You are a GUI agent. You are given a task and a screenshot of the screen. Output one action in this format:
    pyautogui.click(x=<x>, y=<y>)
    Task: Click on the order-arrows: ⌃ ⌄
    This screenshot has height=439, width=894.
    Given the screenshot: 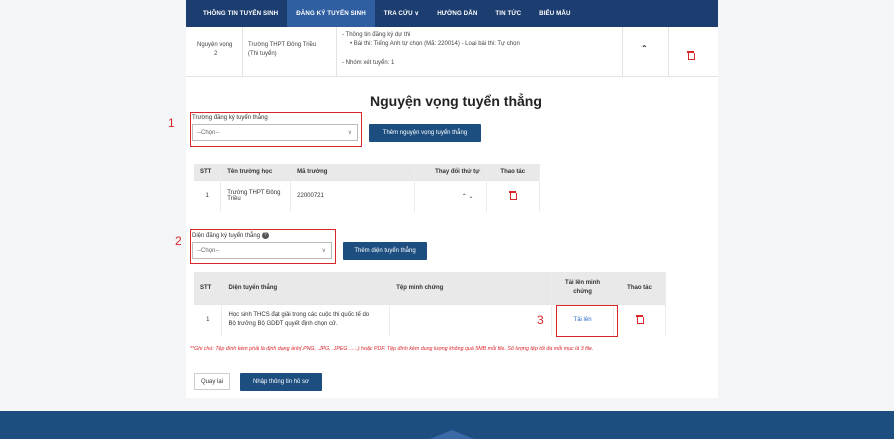 What is the action you would take?
    pyautogui.click(x=450, y=195)
    